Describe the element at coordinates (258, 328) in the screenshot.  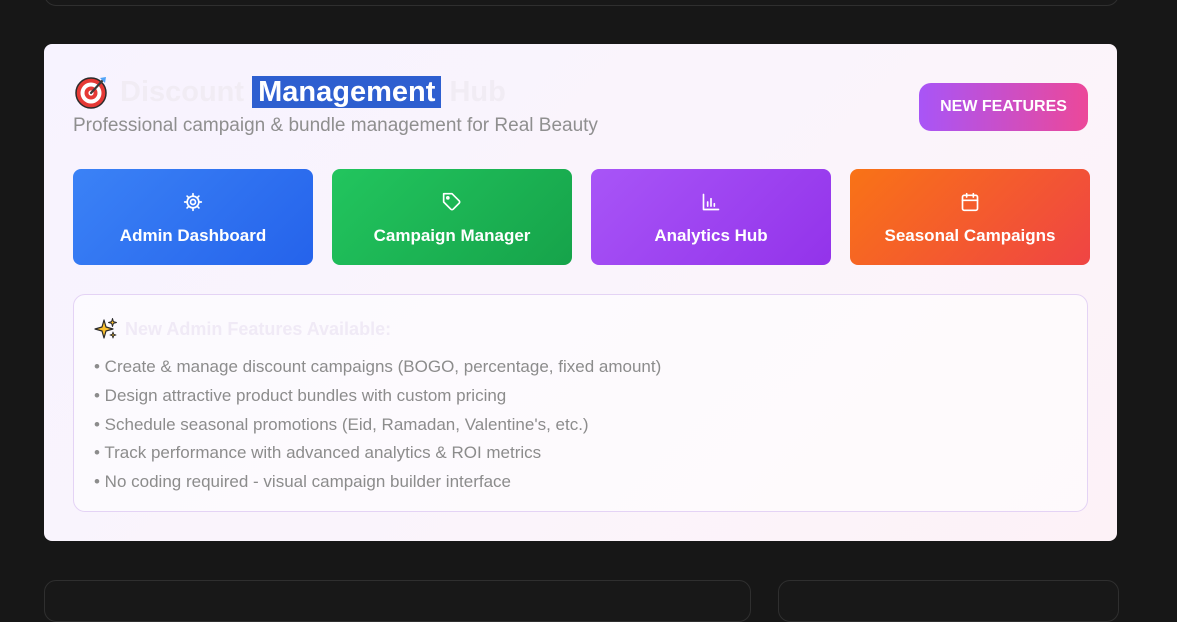
I see `features-title: New Admin Features Available:` at that location.